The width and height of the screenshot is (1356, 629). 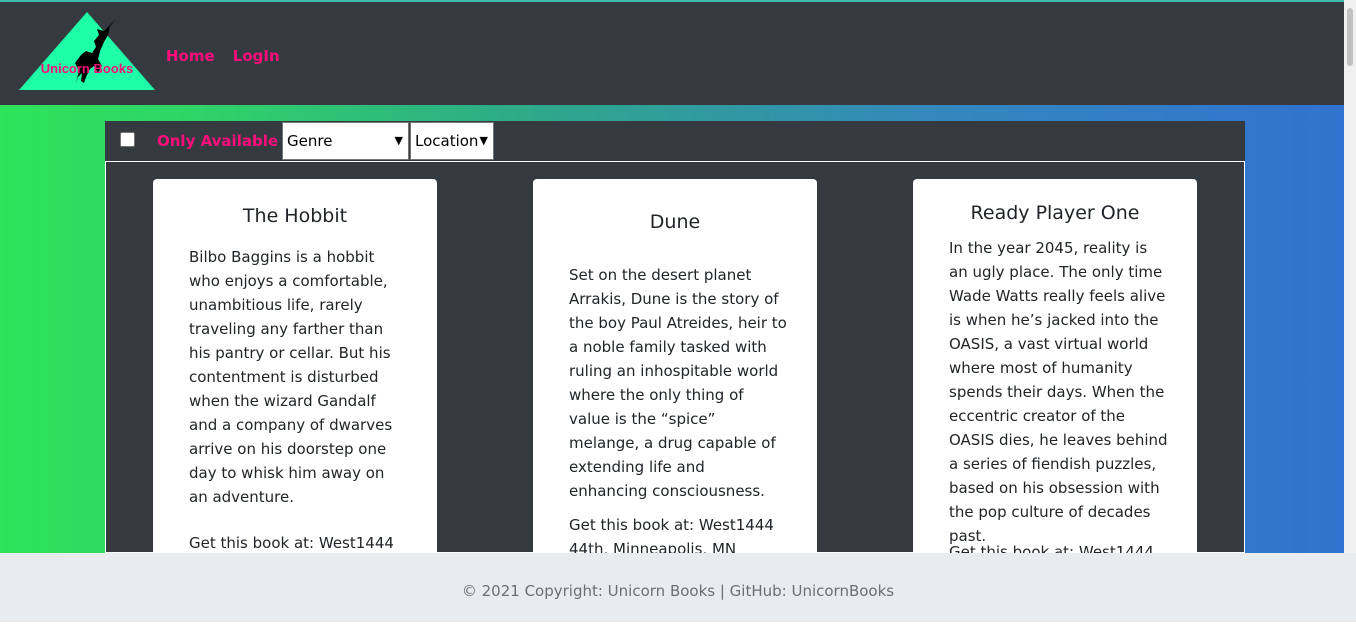 I want to click on location-select: Location ▼, so click(x=452, y=141).